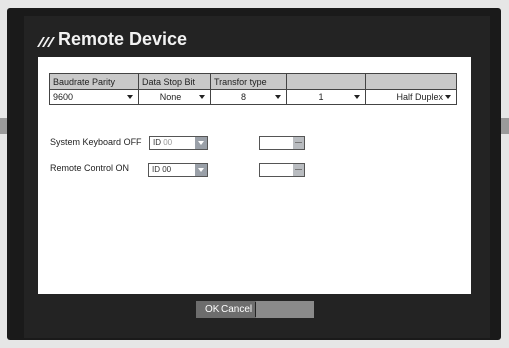 This screenshot has width=509, height=348. Describe the element at coordinates (236, 309) in the screenshot. I see `cancel-button: Cancel` at that location.